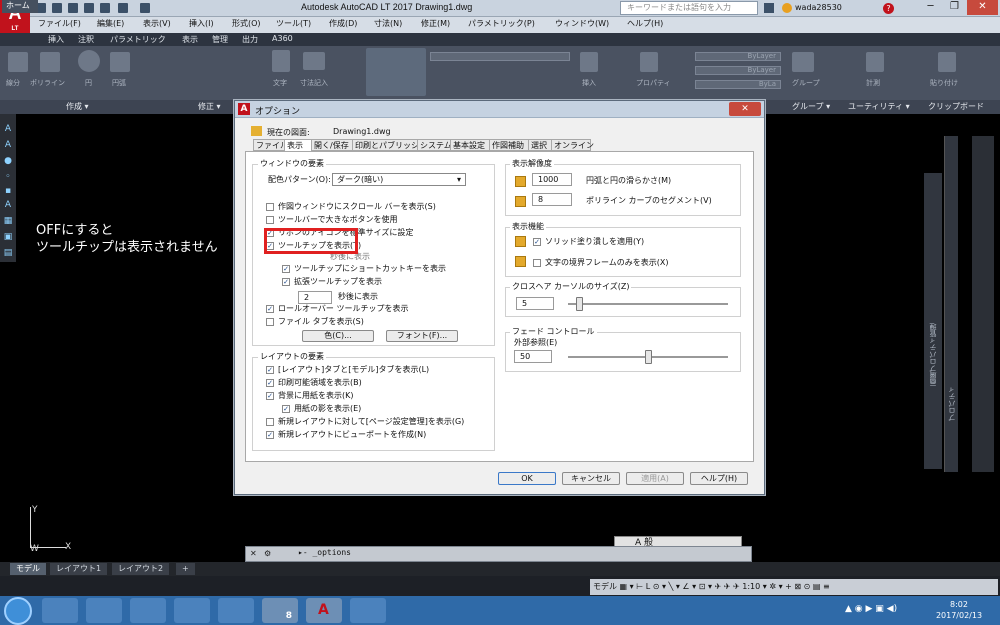  Describe the element at coordinates (535, 303) in the screenshot. I see `crosshair-size-input: 5` at that location.